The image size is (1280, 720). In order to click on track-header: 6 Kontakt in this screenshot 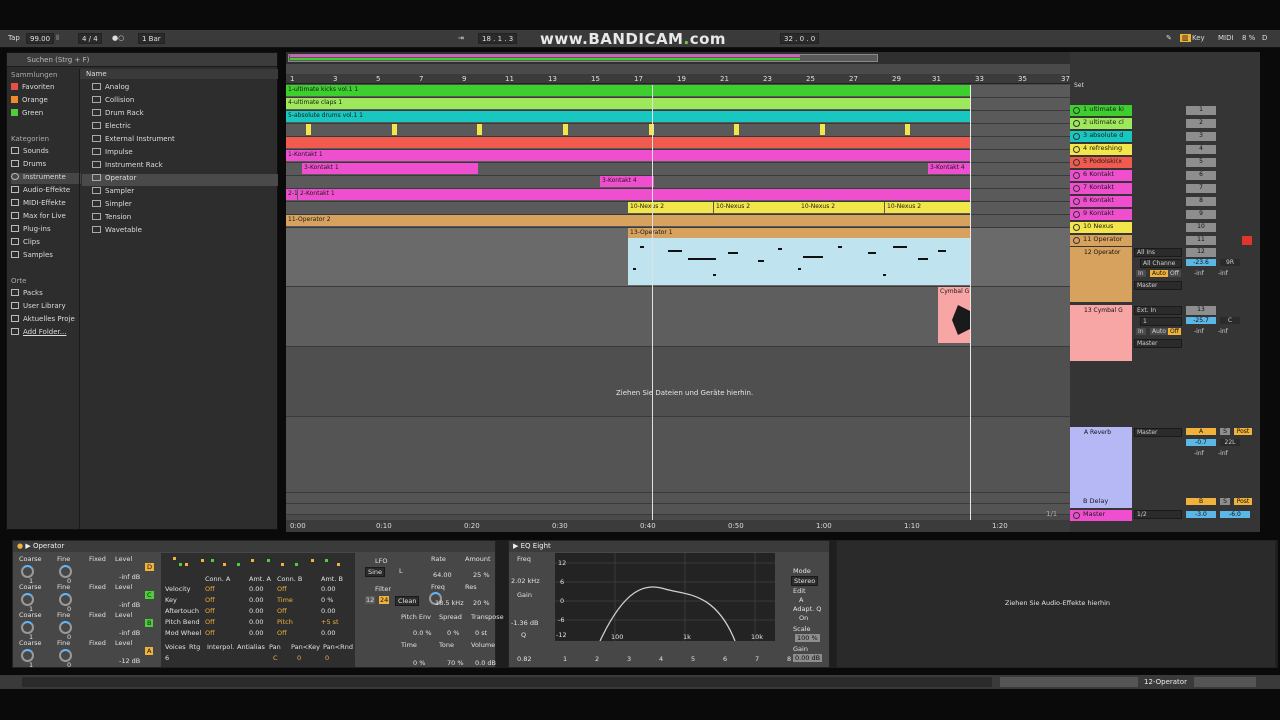, I will do `click(1101, 175)`.